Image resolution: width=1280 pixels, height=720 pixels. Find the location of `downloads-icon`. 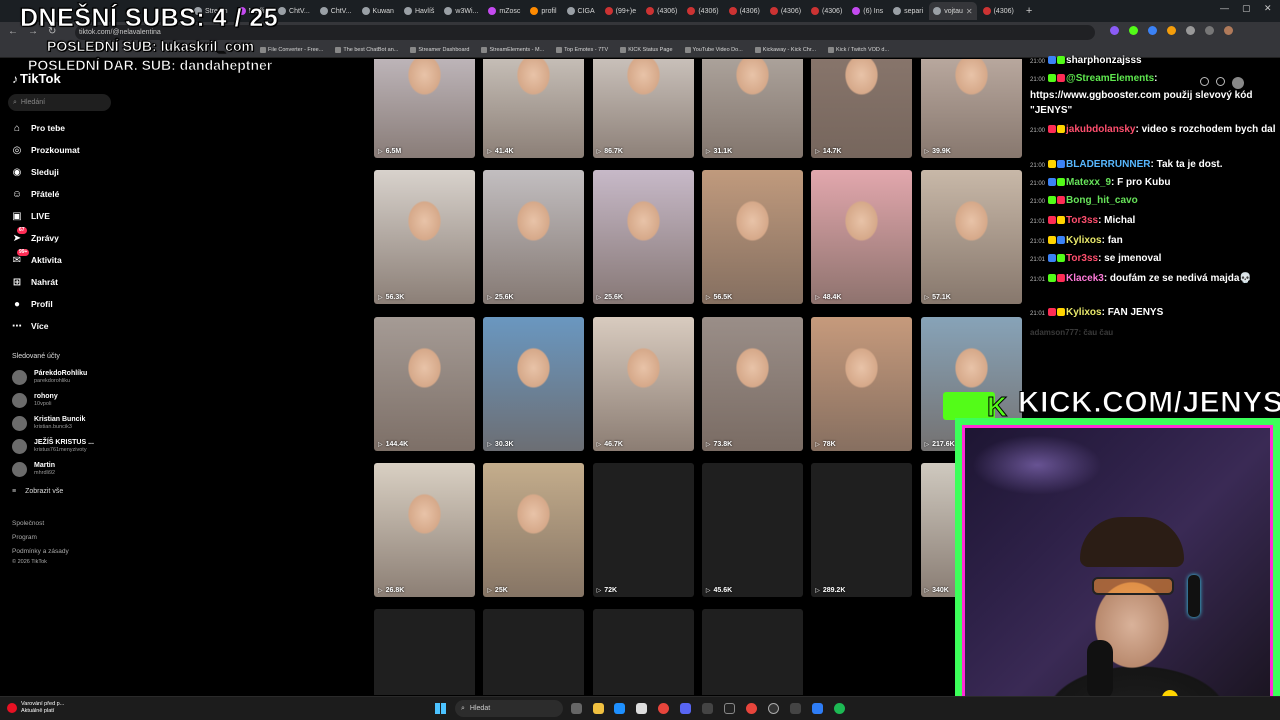

downloads-icon is located at coordinates (1209, 30).